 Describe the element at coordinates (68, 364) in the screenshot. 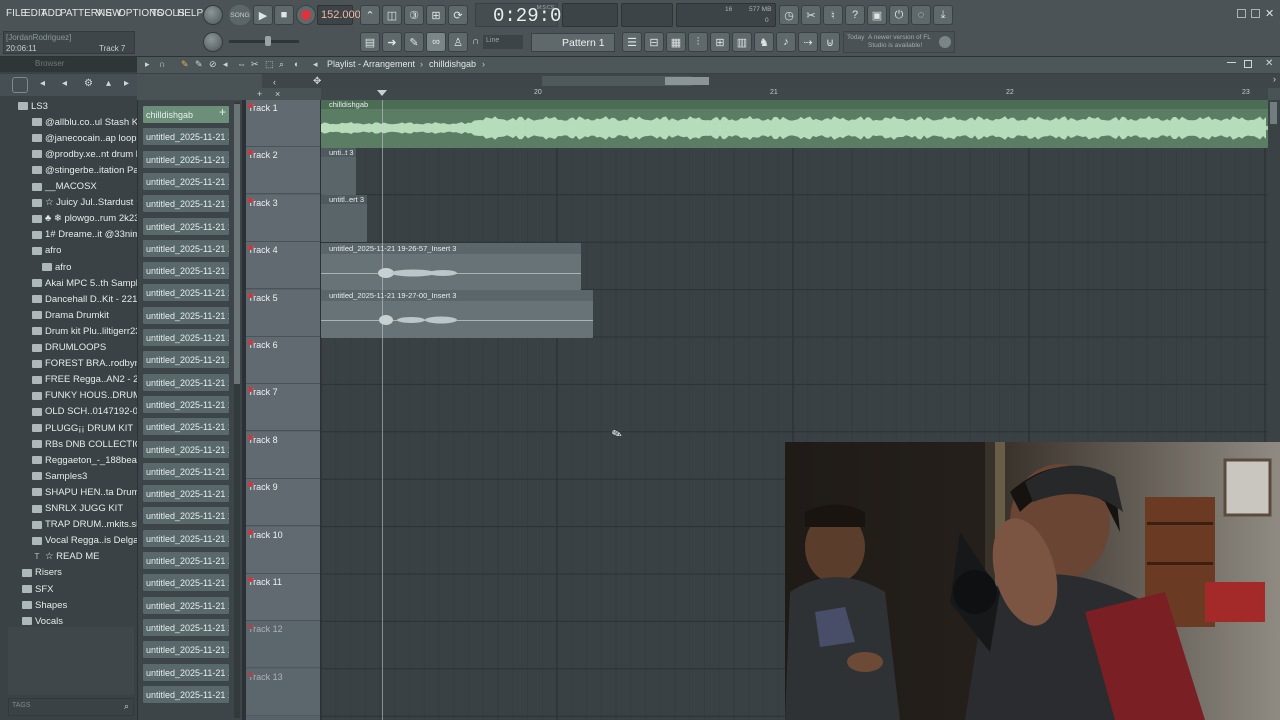

I see `browser-item: FOREST BRA..rodbymed]` at that location.